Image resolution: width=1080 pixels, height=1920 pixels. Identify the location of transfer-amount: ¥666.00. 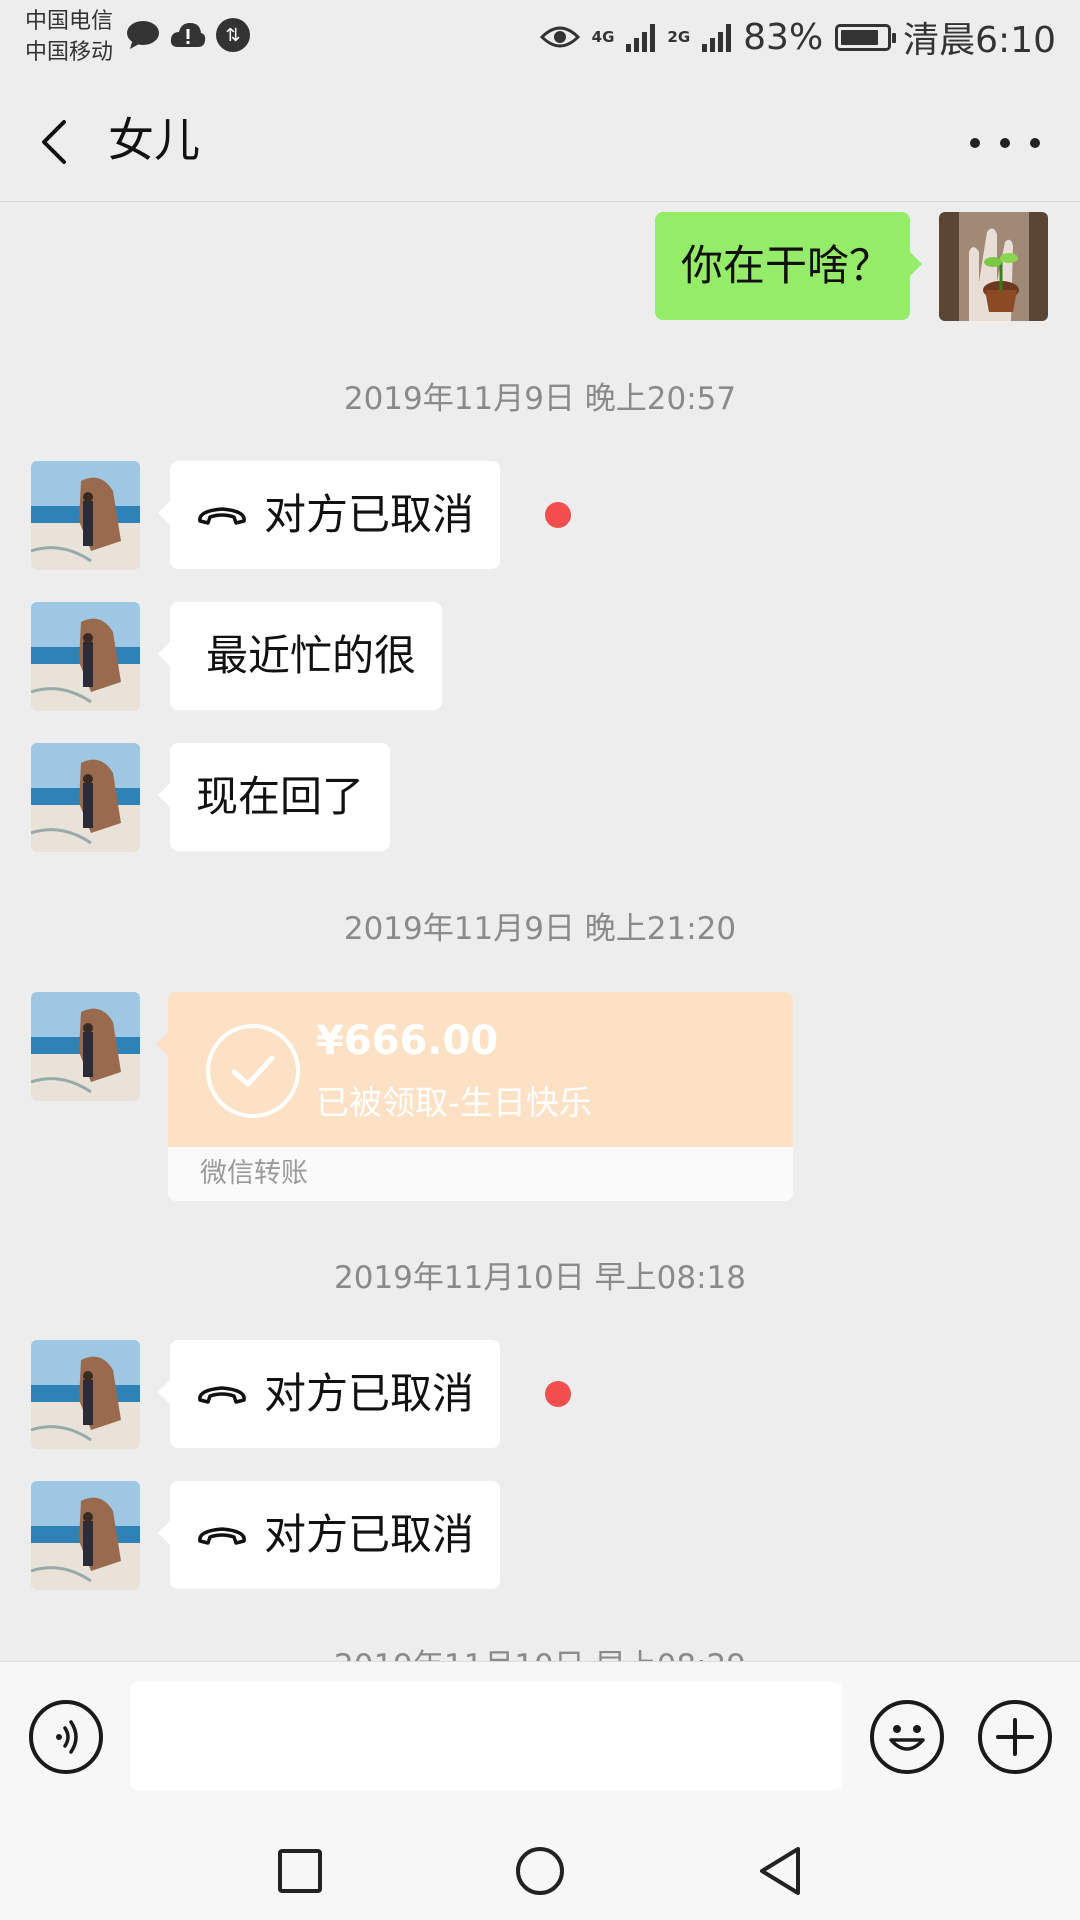
(407, 1041).